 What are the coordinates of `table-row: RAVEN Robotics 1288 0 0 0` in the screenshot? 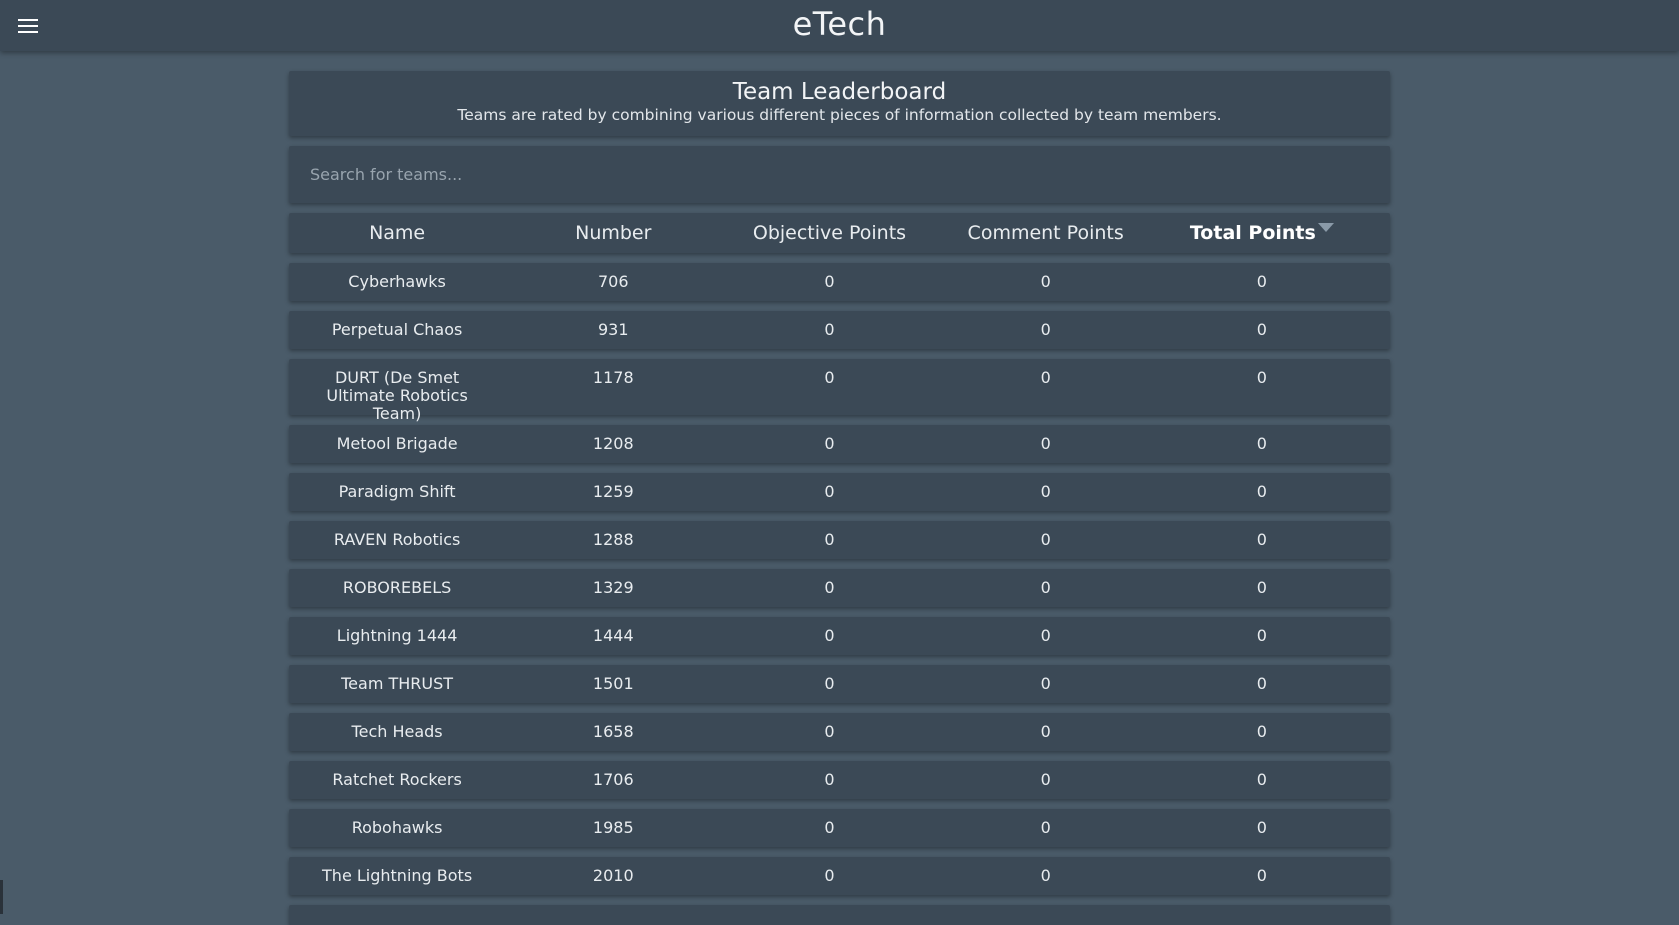 It's located at (839, 540).